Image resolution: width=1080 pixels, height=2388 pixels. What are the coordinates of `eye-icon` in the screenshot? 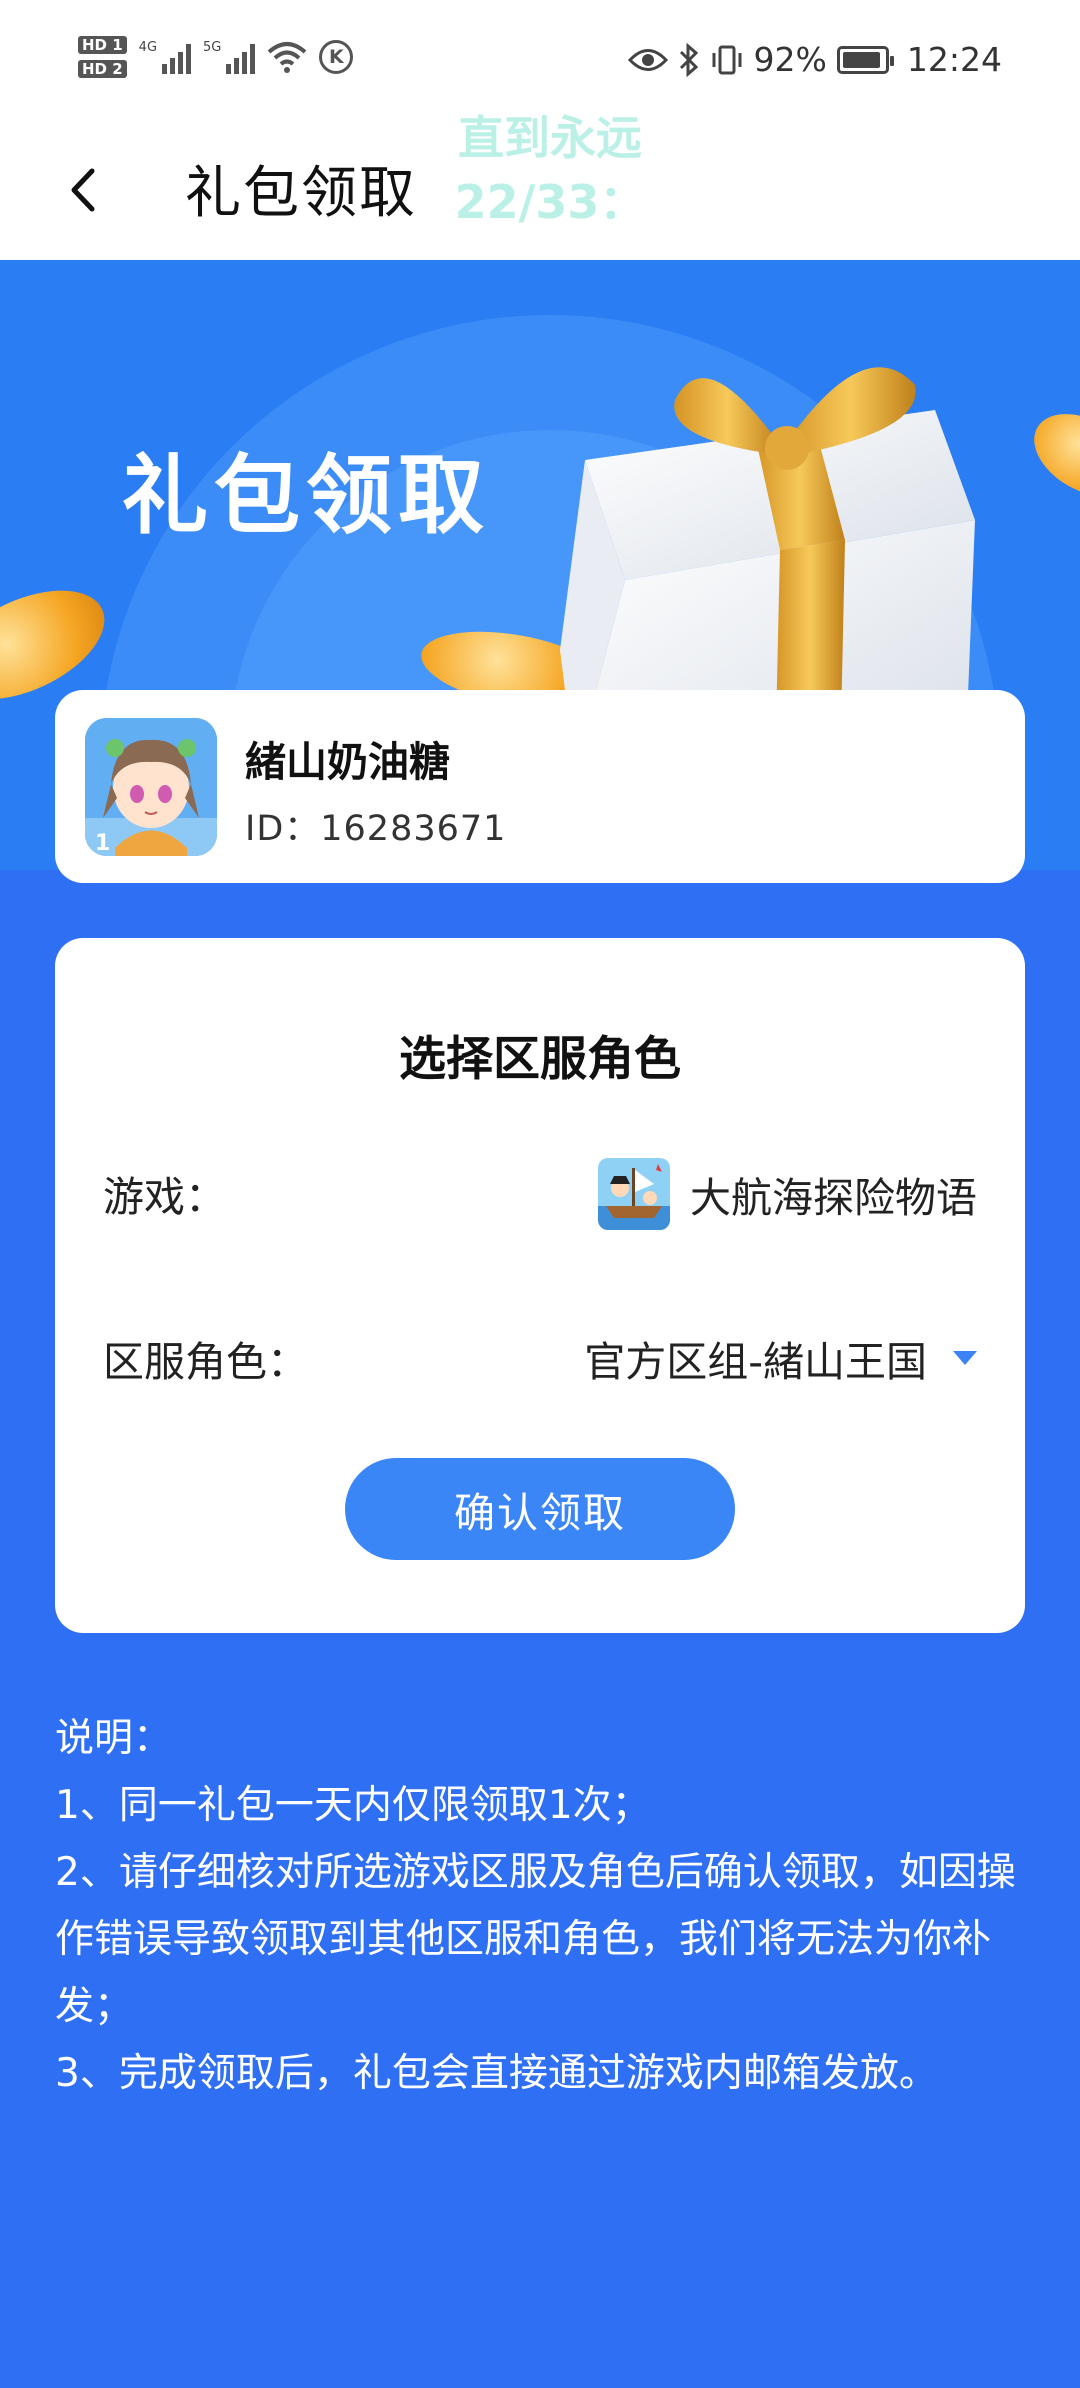 It's located at (647, 59).